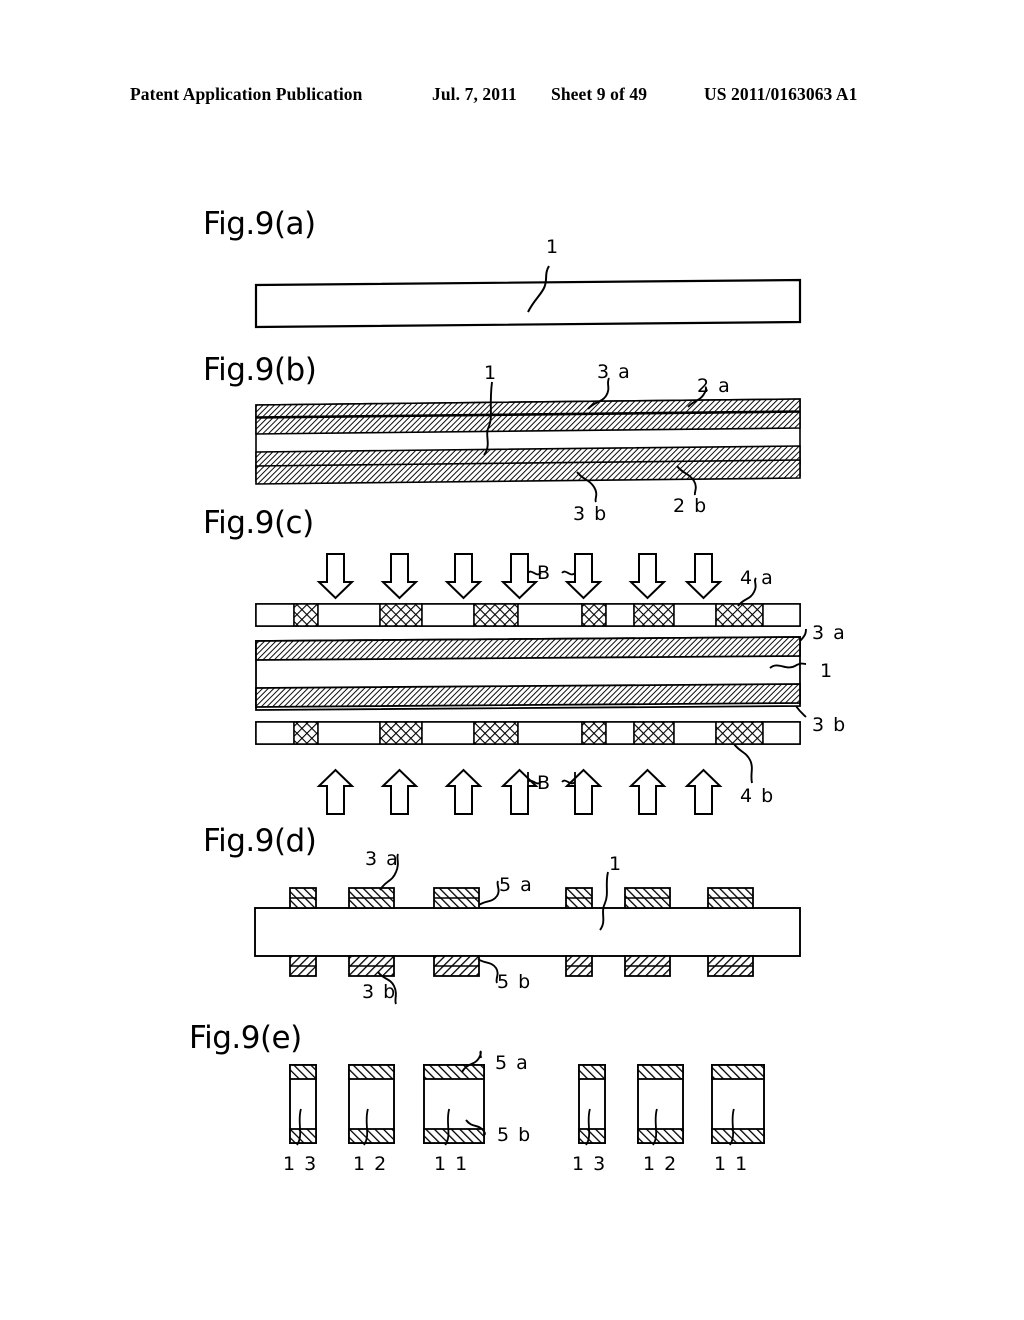 This screenshot has height=1320, width=1024. Describe the element at coordinates (528, 615) in the screenshot. I see `mask-4a` at that location.